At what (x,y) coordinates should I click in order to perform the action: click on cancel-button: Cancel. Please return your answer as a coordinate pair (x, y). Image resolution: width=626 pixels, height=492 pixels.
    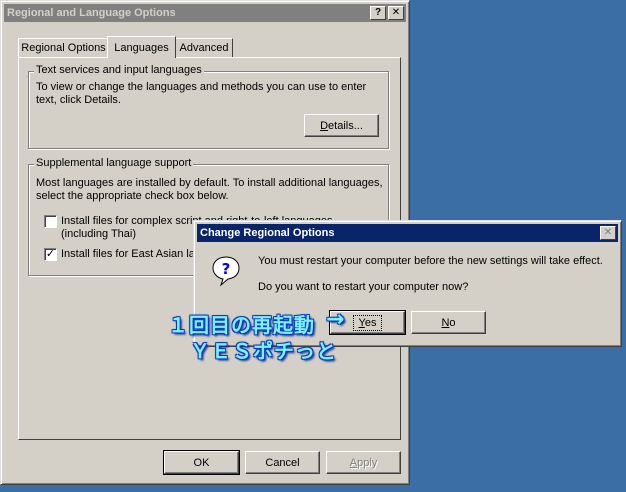
    Looking at the image, I should click on (282, 462).